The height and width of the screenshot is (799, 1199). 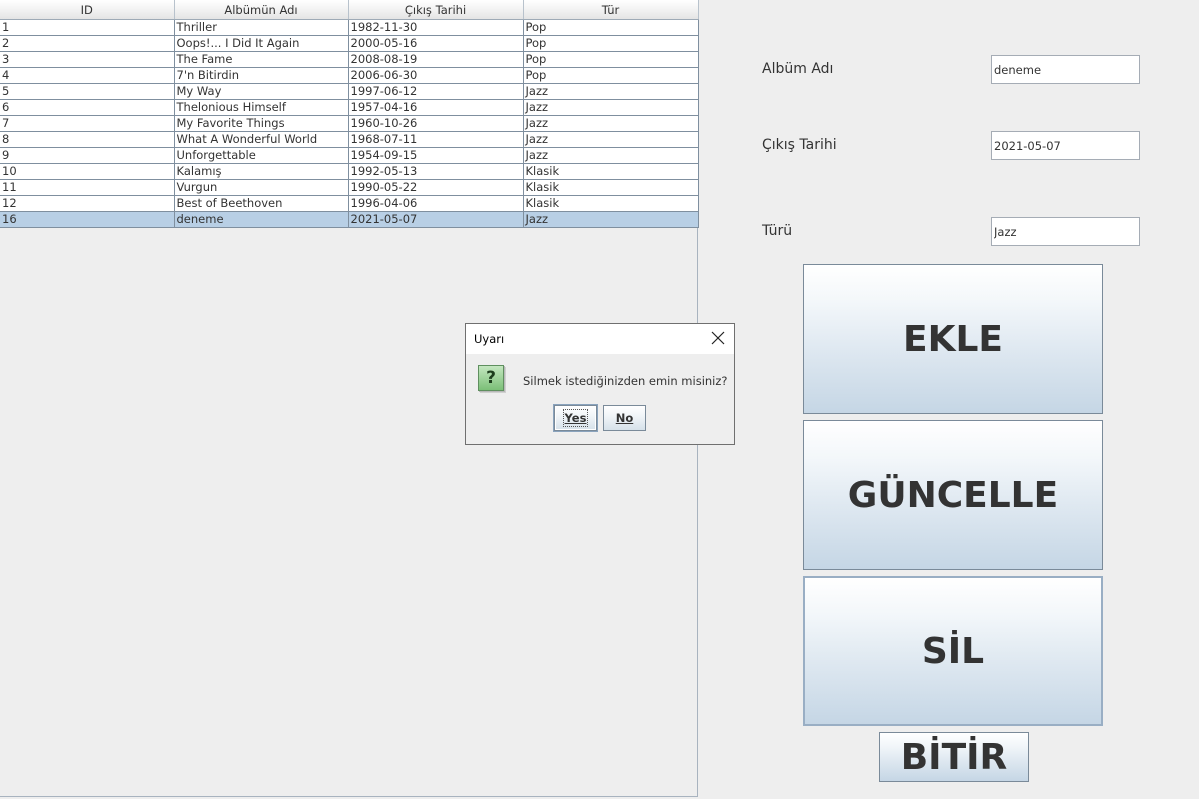 I want to click on dialog-title: Uyarı, so click(x=489, y=339).